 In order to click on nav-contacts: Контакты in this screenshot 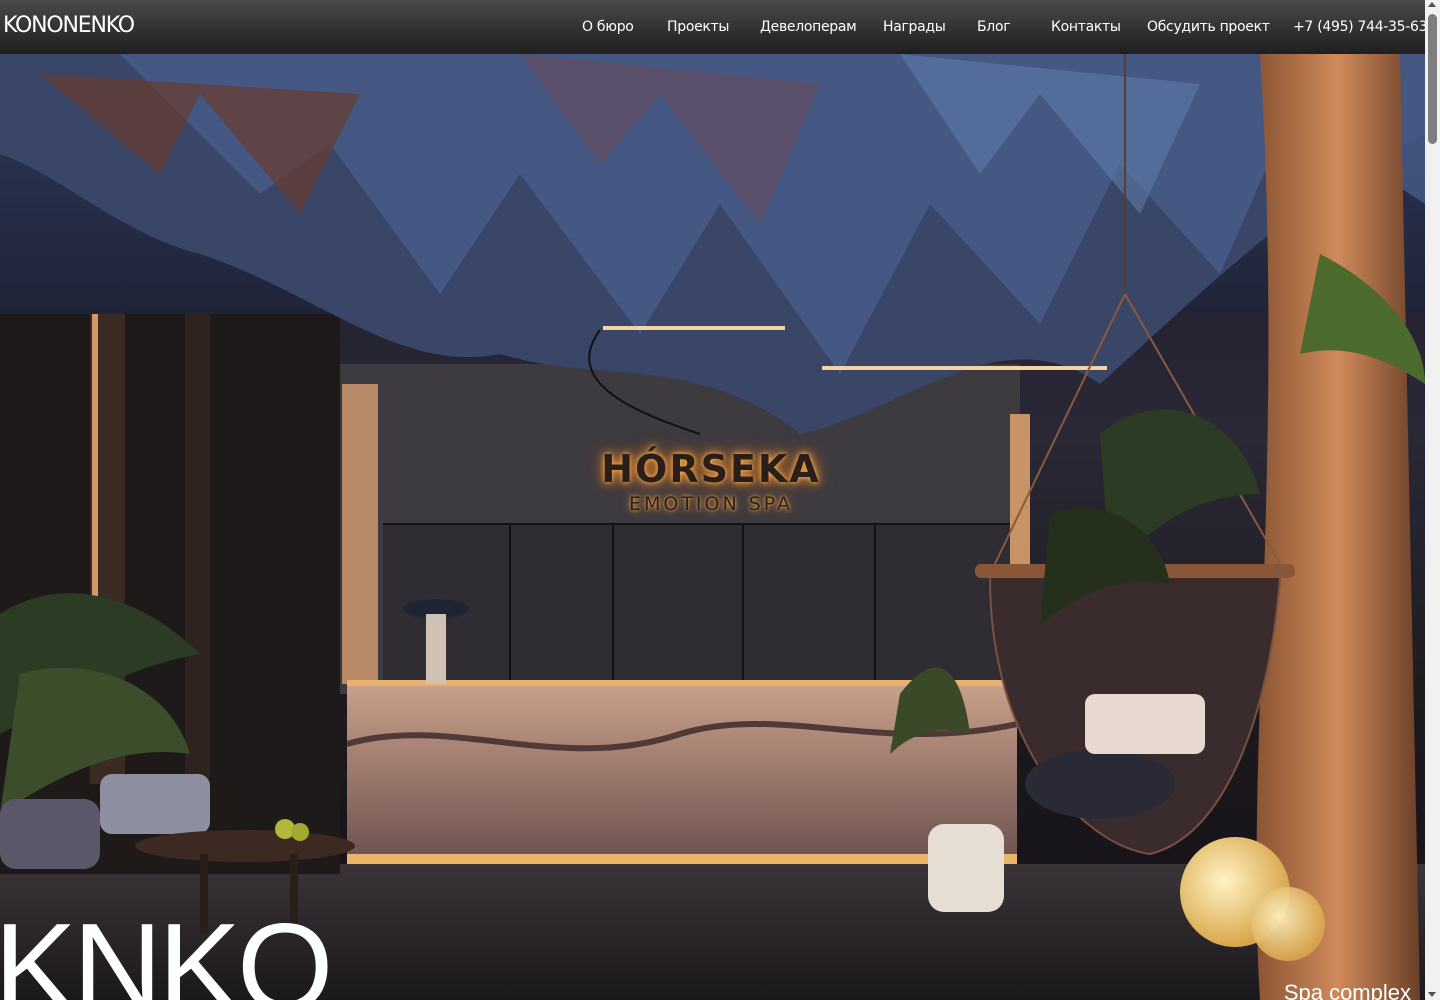, I will do `click(1086, 27)`.